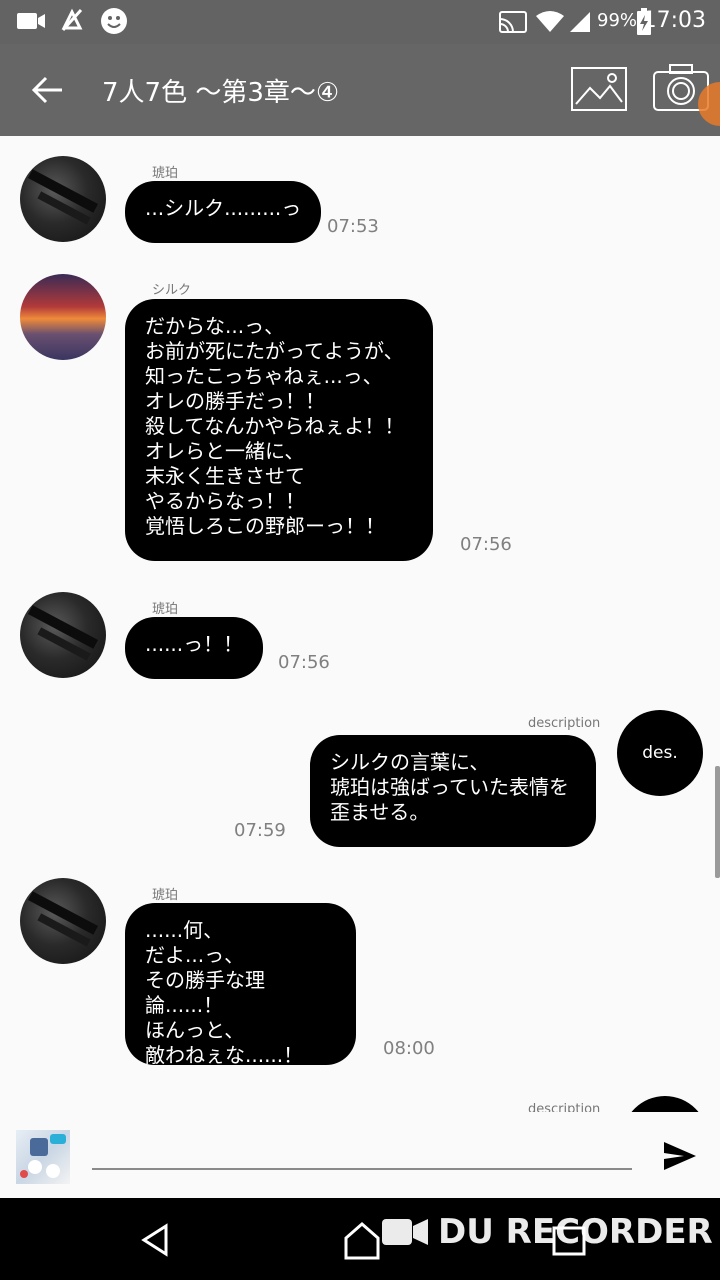 The width and height of the screenshot is (720, 1280). Describe the element at coordinates (172, 290) in the screenshot. I see `sender-name: シルク` at that location.